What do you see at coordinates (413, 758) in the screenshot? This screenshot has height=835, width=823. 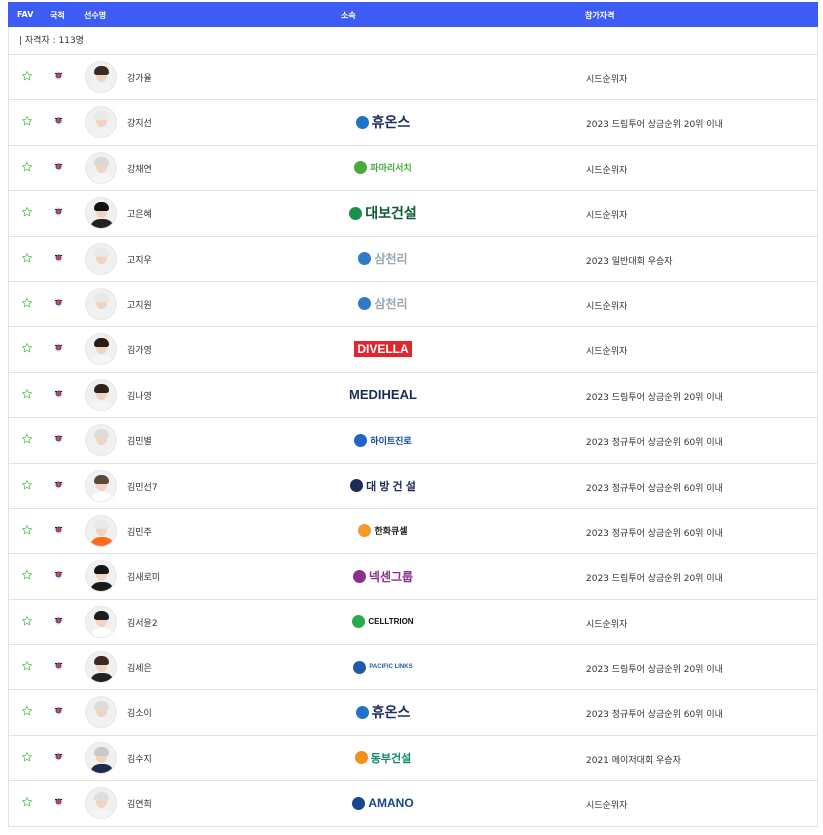 I see `table-row: 김수지 동부건설 2021 메이저대회 우승자` at bounding box center [413, 758].